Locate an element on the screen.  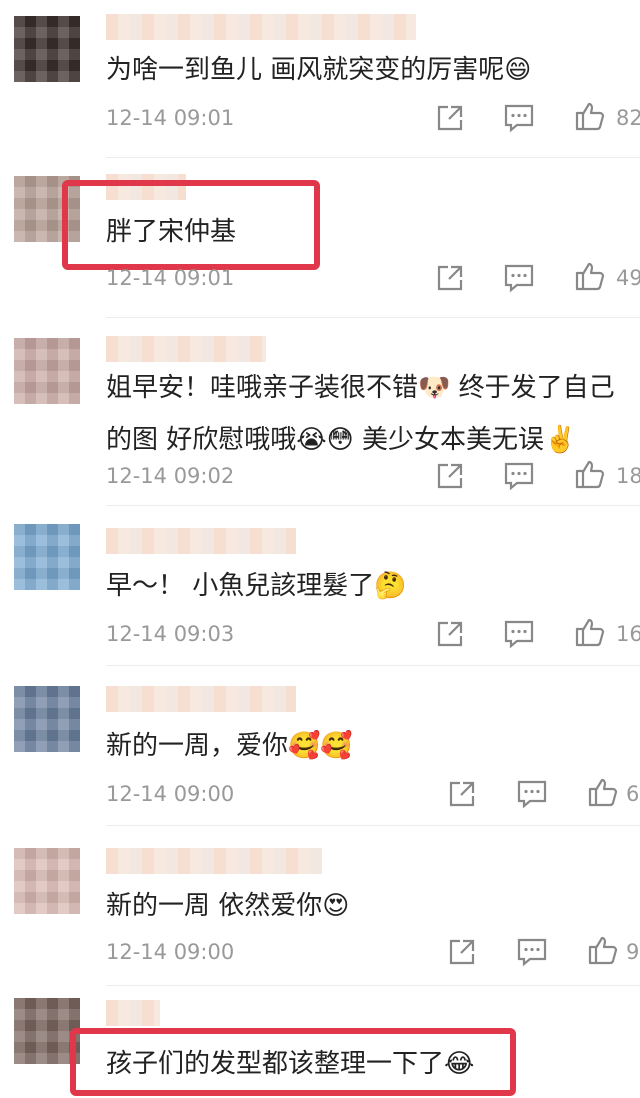
comment-text: 姐早安！哇哦亲子装很不错🐶 终于发了自己的图 好欣慰哦哦😭😳 美少女本美无误✌️ is located at coordinates (360, 414).